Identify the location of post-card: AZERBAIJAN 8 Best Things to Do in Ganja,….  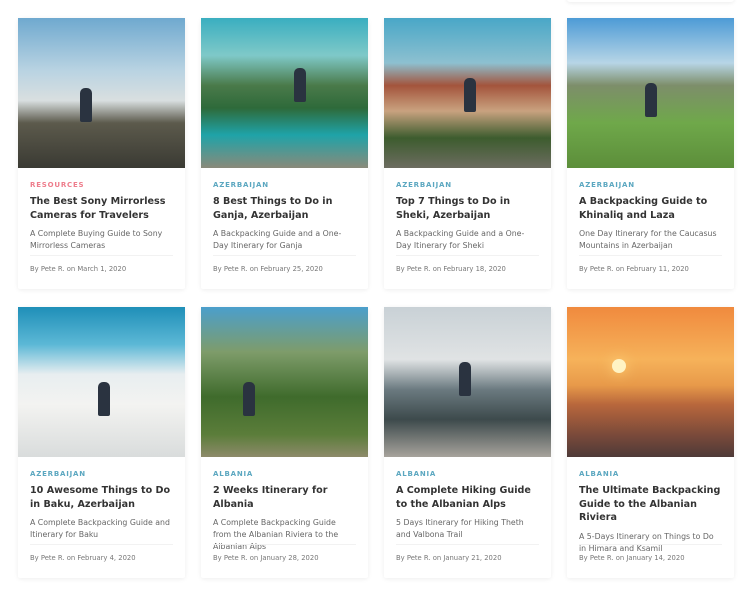
(284, 153).